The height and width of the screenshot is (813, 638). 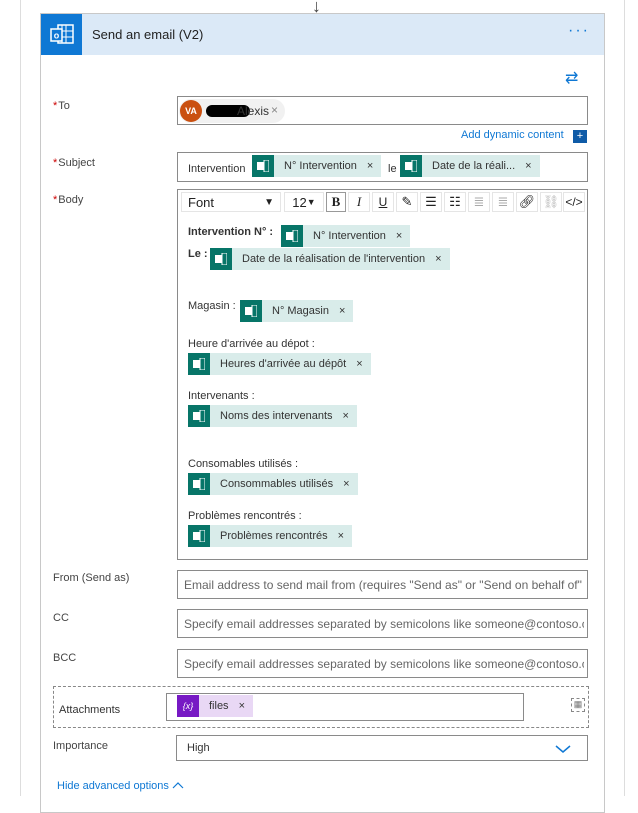 I want to click on card-title: Send an email (V2), so click(x=148, y=34).